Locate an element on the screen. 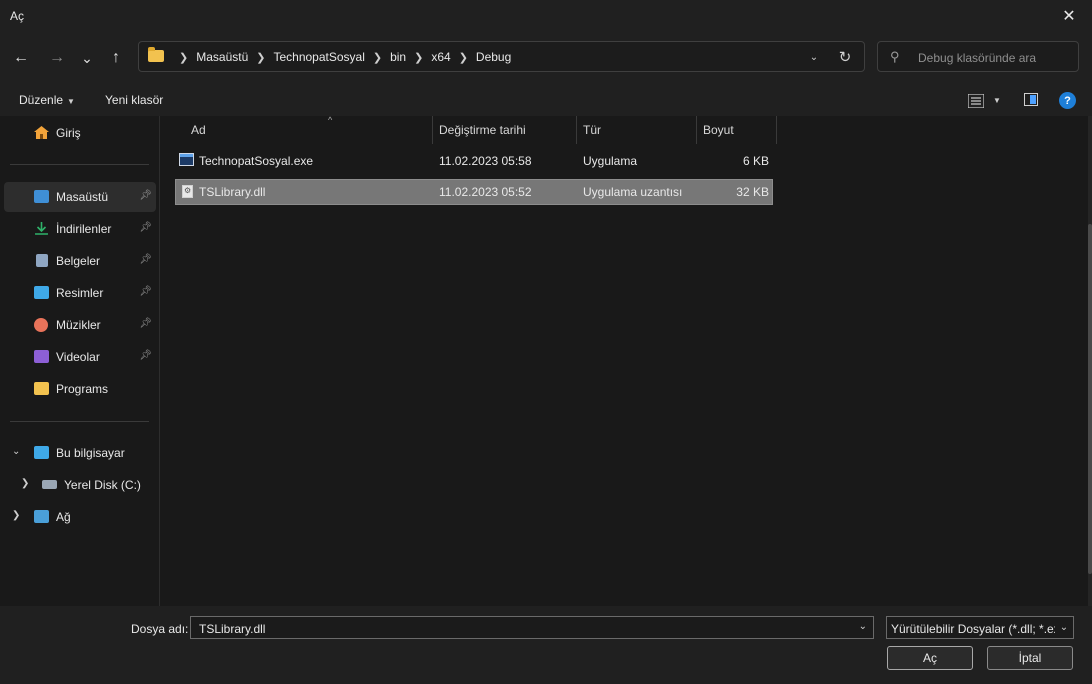 This screenshot has height=684, width=1092. sidebar-item-home: Giriş is located at coordinates (80, 133).